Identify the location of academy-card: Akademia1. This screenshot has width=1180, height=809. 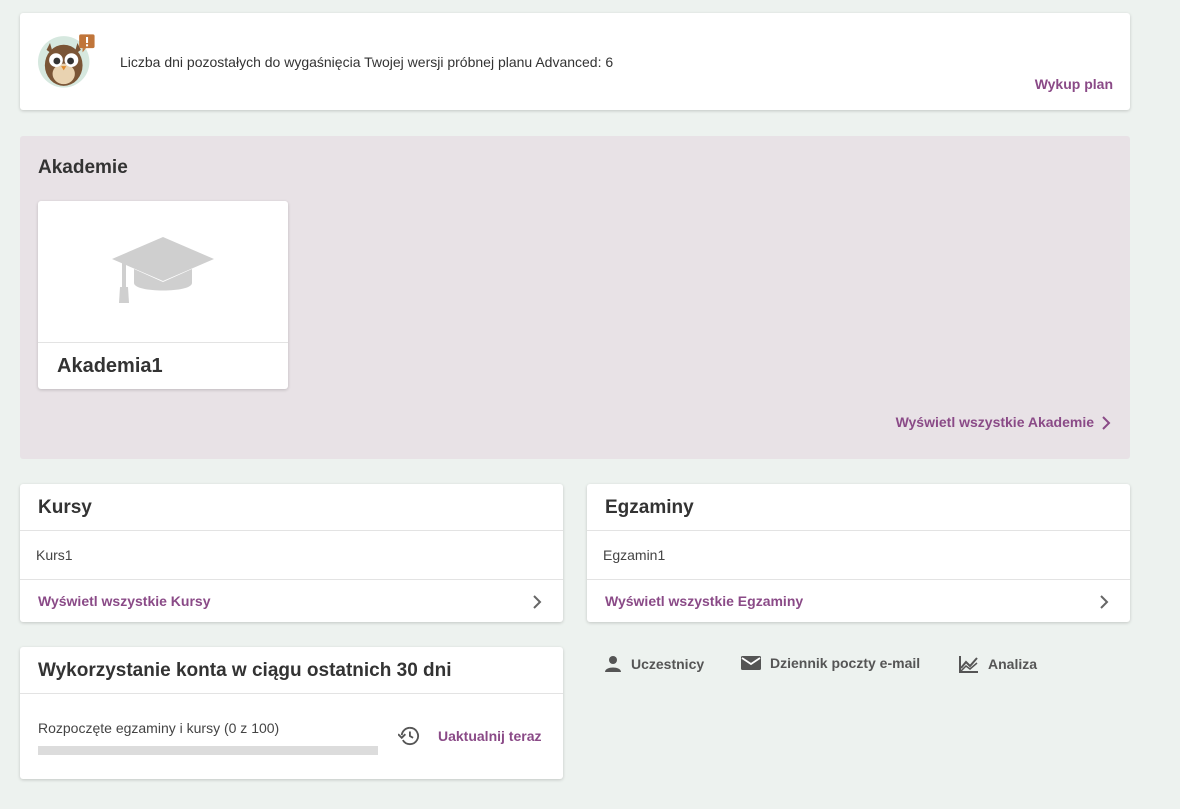
(163, 295).